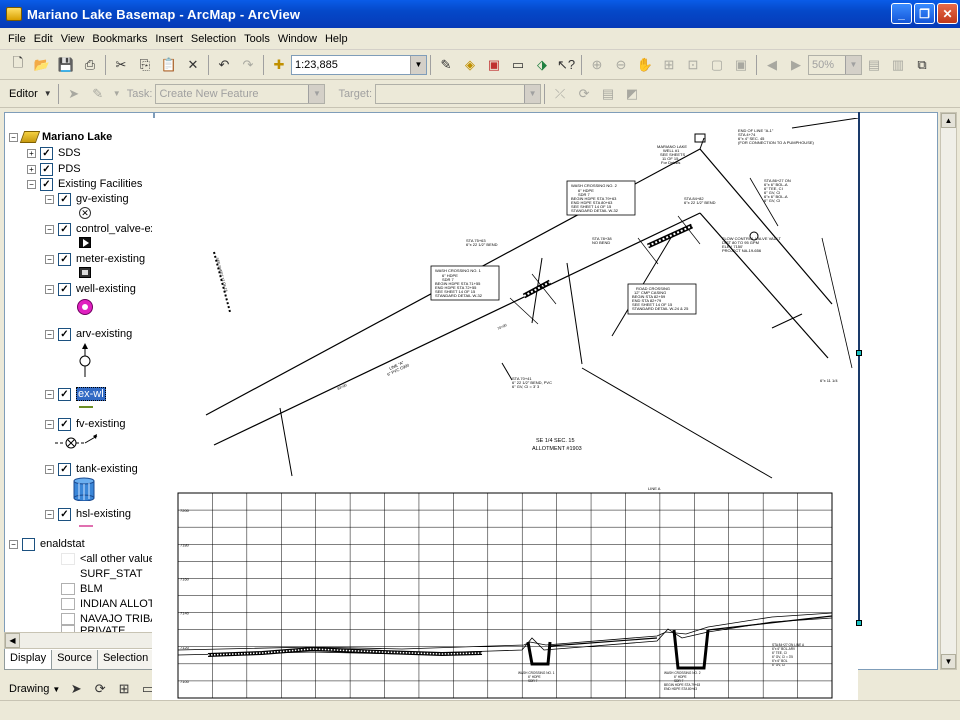  What do you see at coordinates (608, 94) in the screenshot?
I see `attributes-icon: ▤` at bounding box center [608, 94].